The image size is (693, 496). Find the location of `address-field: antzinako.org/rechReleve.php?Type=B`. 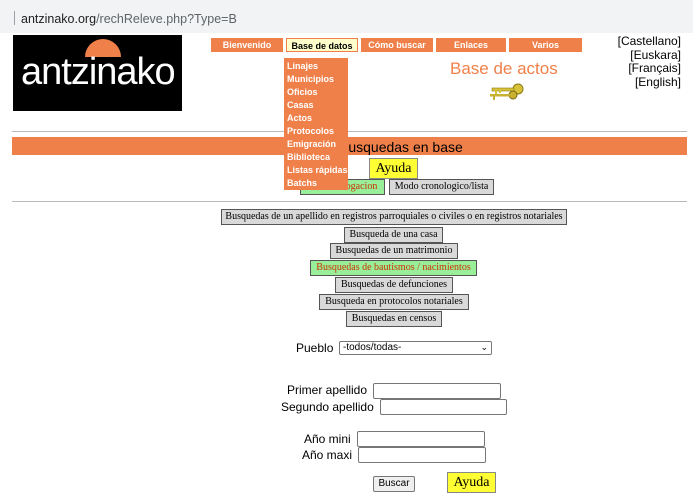

address-field: antzinako.org/rechReleve.php?Type=B is located at coordinates (125, 19).